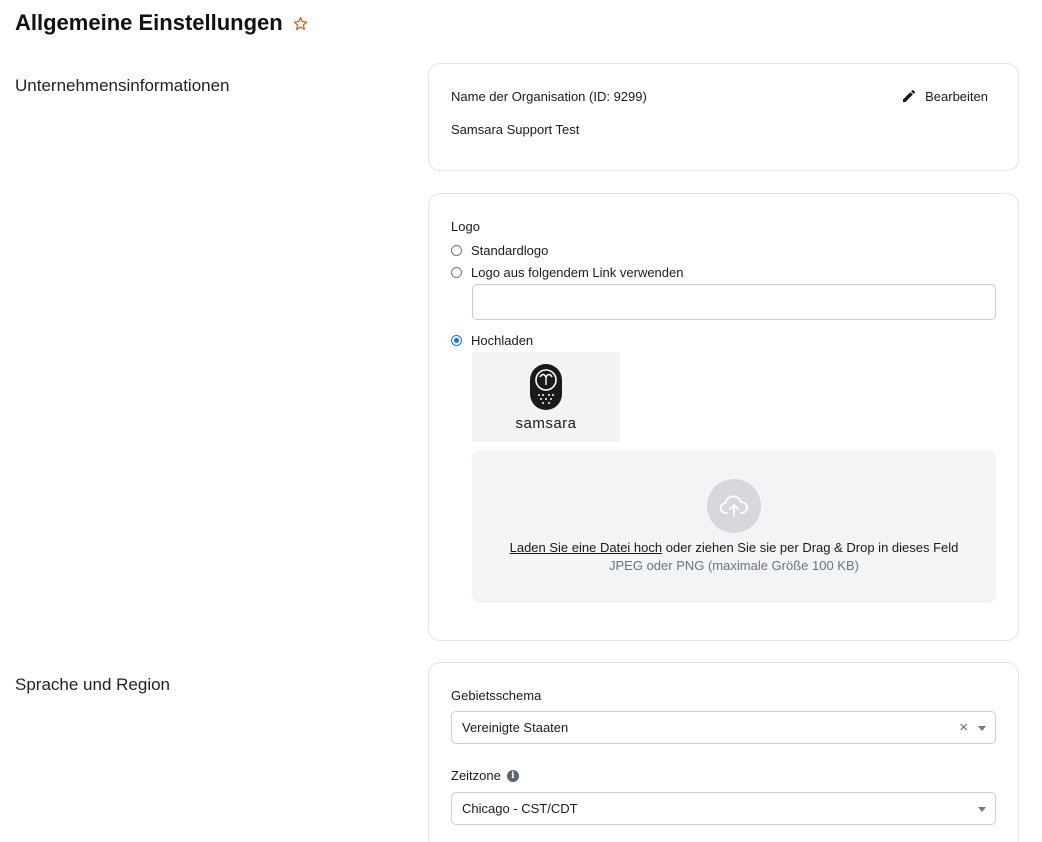  I want to click on page-title-text: Allgemeine Einstellungen, so click(149, 22).